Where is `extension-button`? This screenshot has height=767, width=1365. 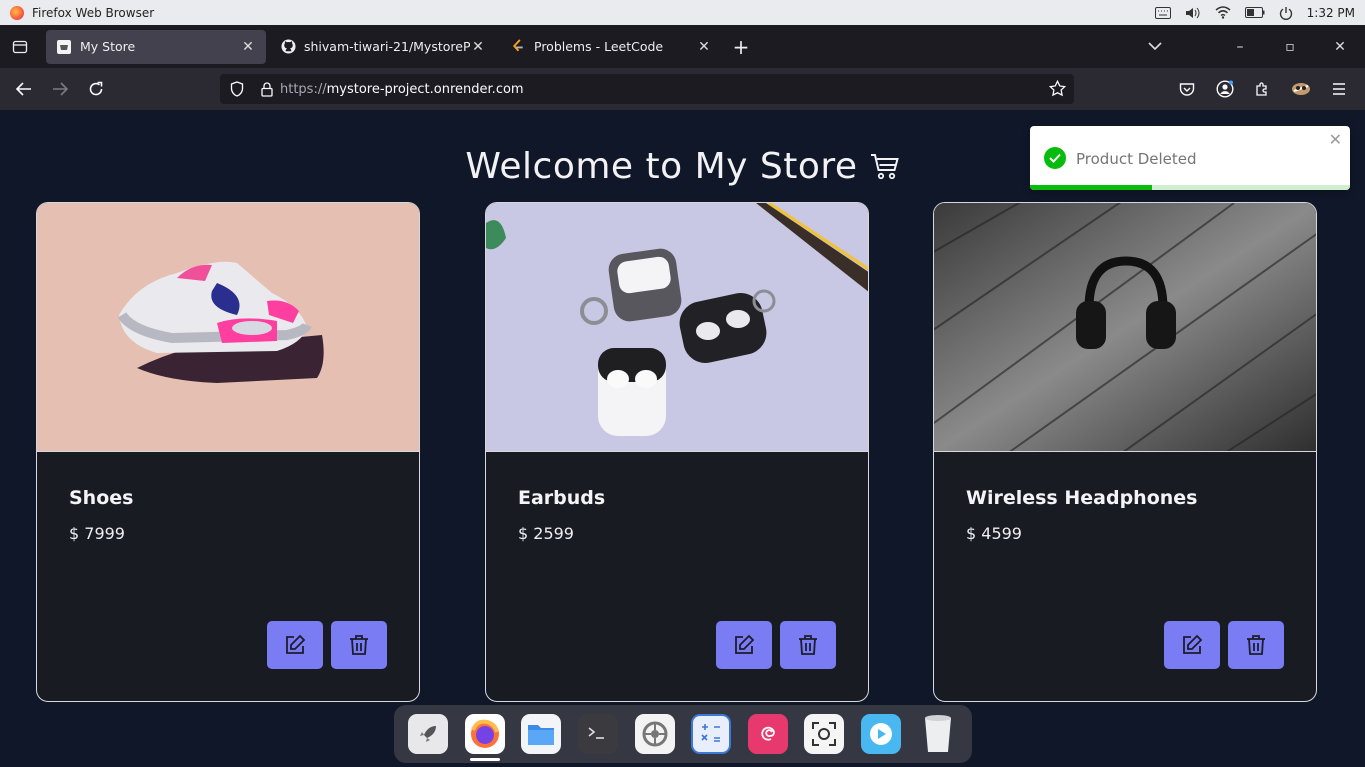 extension-button is located at coordinates (1301, 89).